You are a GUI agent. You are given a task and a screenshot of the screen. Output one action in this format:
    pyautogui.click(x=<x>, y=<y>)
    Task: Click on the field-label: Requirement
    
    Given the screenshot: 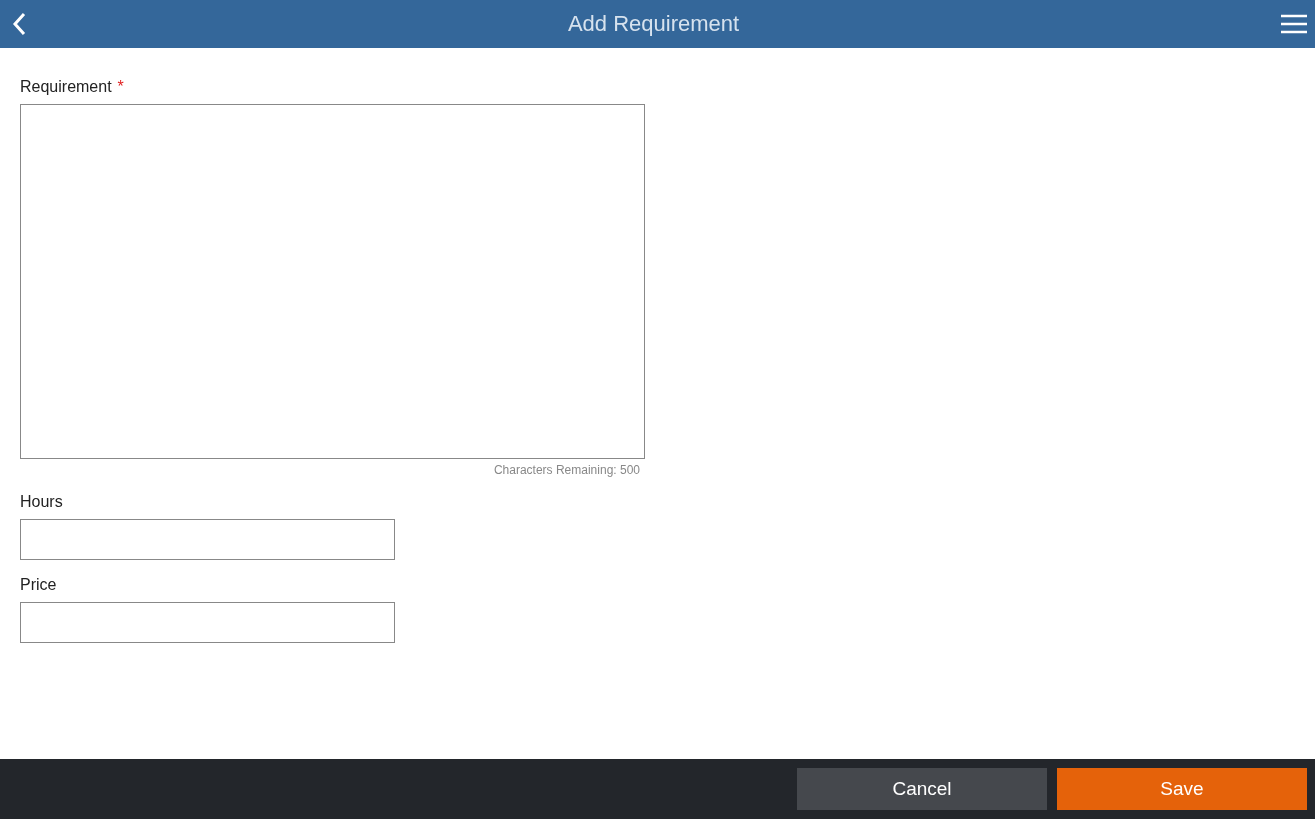 What is the action you would take?
    pyautogui.click(x=66, y=87)
    